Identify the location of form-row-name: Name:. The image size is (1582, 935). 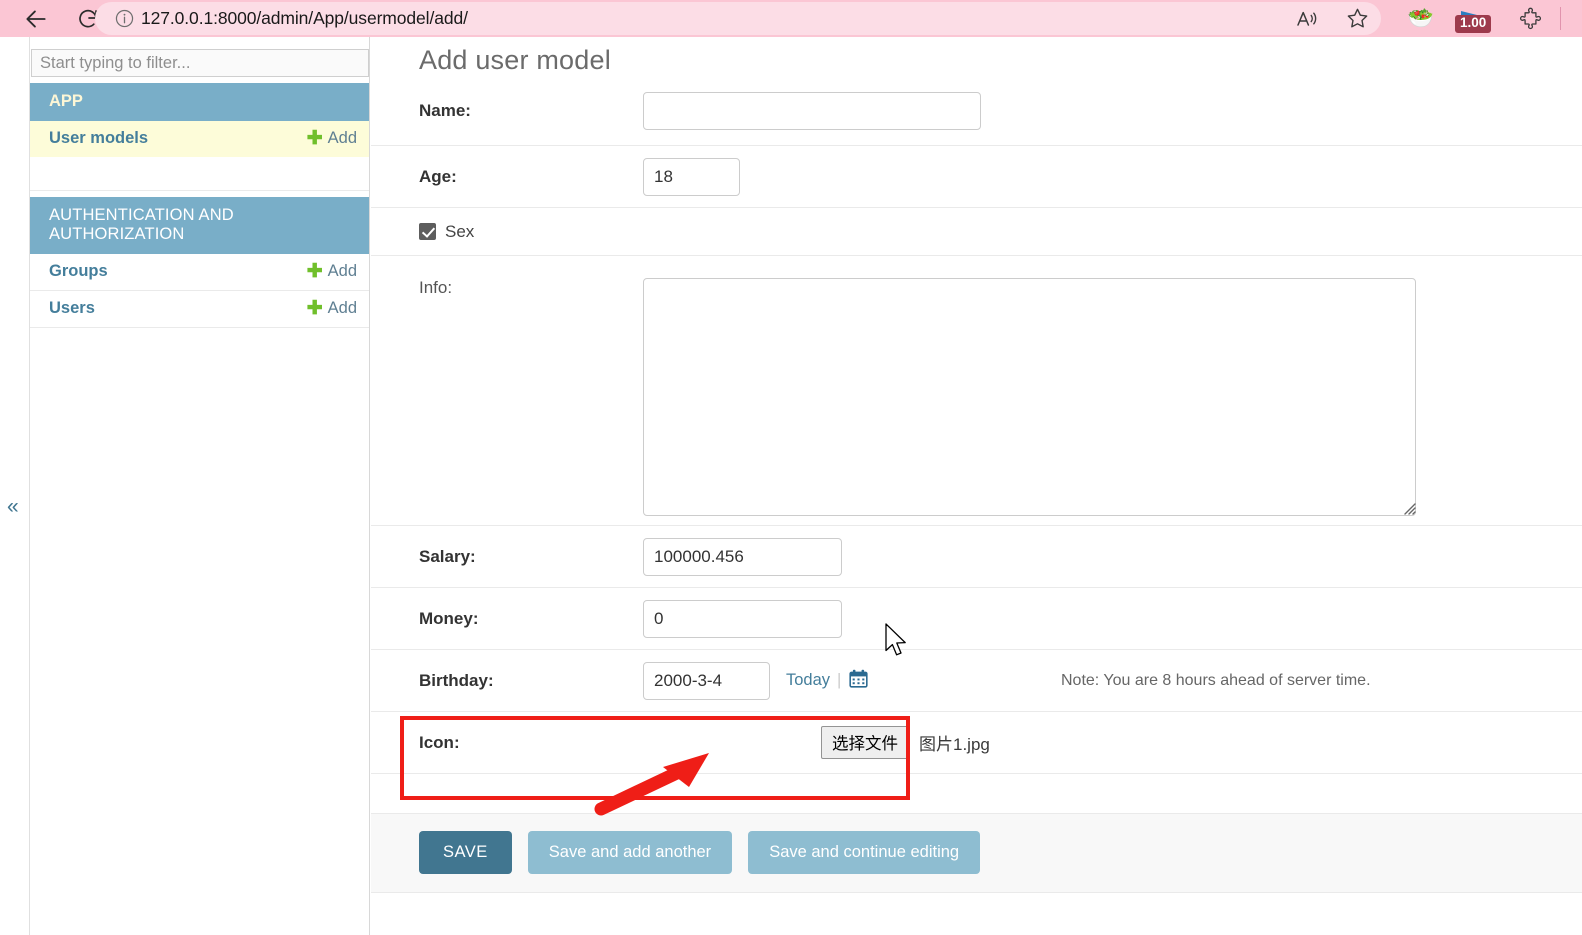
(976, 111).